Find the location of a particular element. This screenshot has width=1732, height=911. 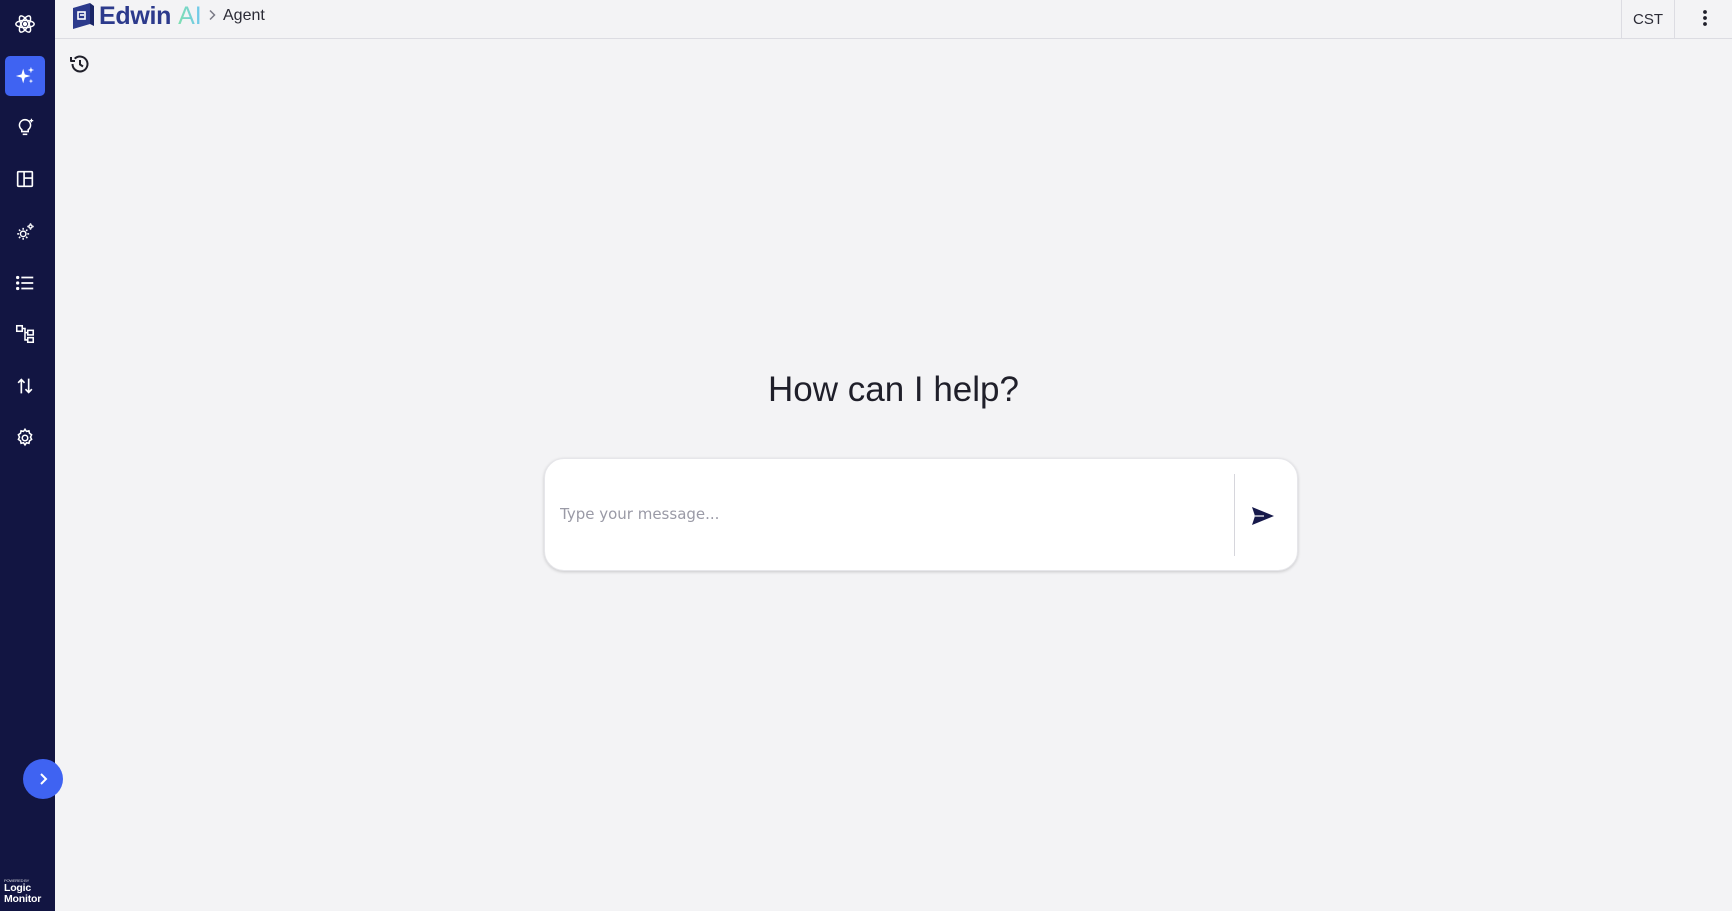

sidebar-item-edwin-ai is located at coordinates (25, 76).